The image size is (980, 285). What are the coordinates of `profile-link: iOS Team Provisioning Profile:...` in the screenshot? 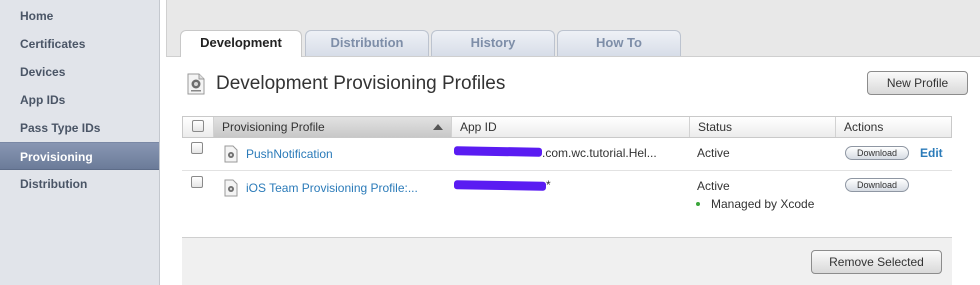 It's located at (332, 188).